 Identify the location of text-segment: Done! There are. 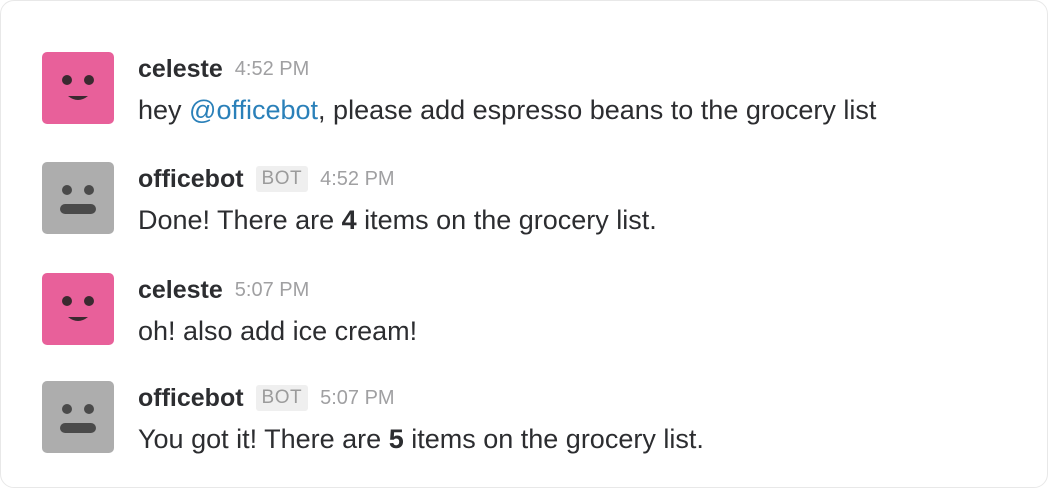
(240, 220).